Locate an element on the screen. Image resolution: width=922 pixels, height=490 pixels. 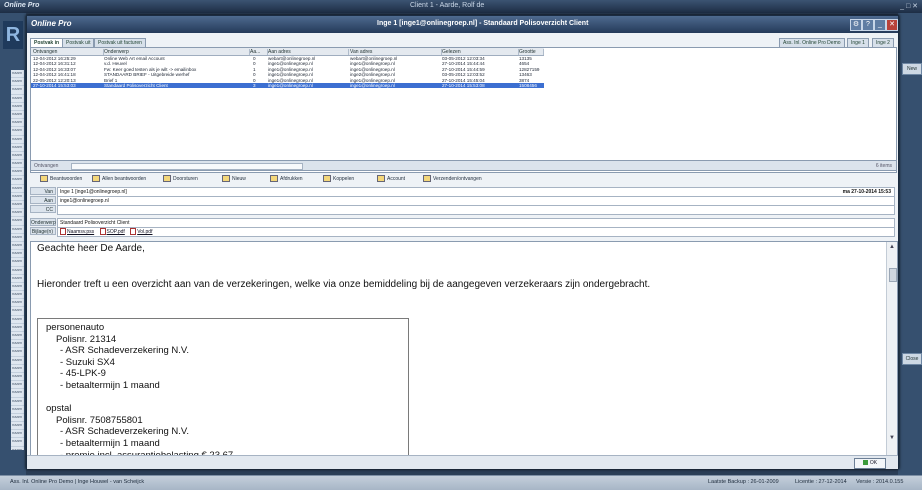
close-icon: ✕ is located at coordinates (892, 25).